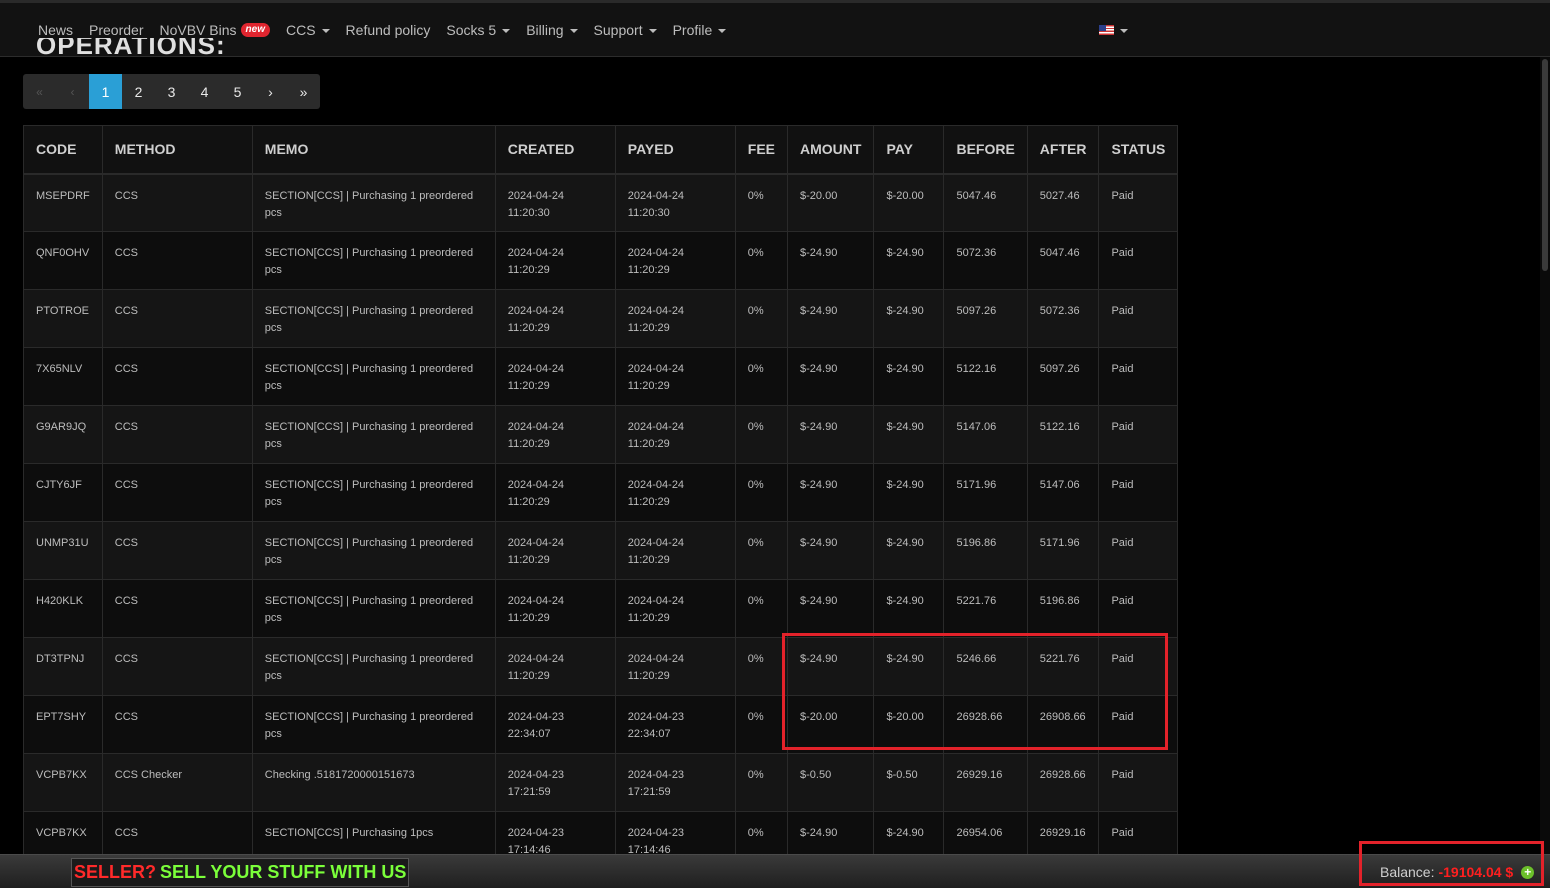 The height and width of the screenshot is (888, 1550). I want to click on last-page-button: », so click(303, 91).